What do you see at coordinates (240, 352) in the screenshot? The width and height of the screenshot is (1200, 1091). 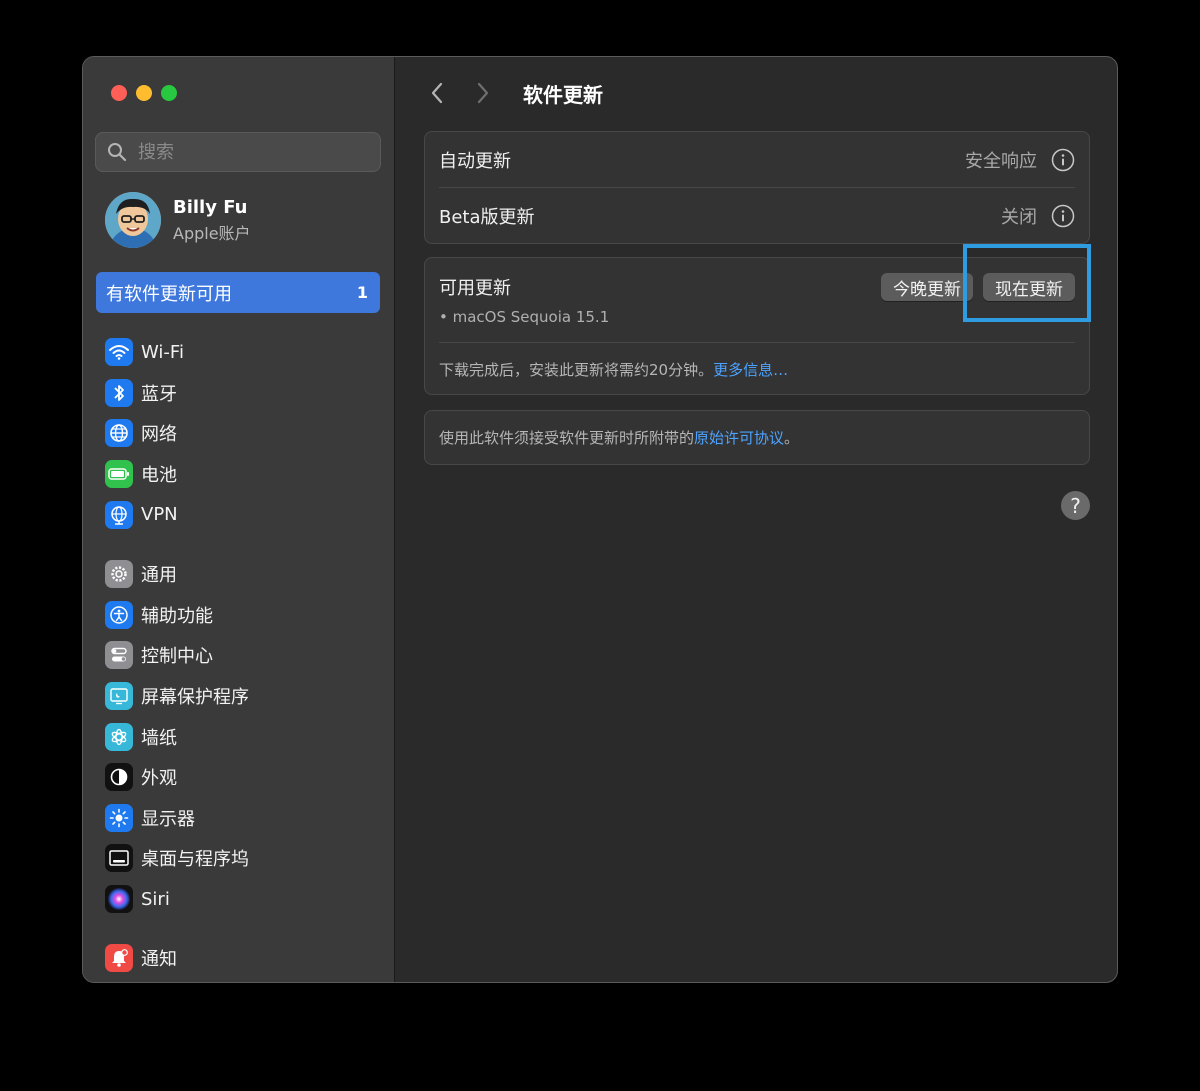 I see `sidebar-item-wifi: Wi-Fi` at bounding box center [240, 352].